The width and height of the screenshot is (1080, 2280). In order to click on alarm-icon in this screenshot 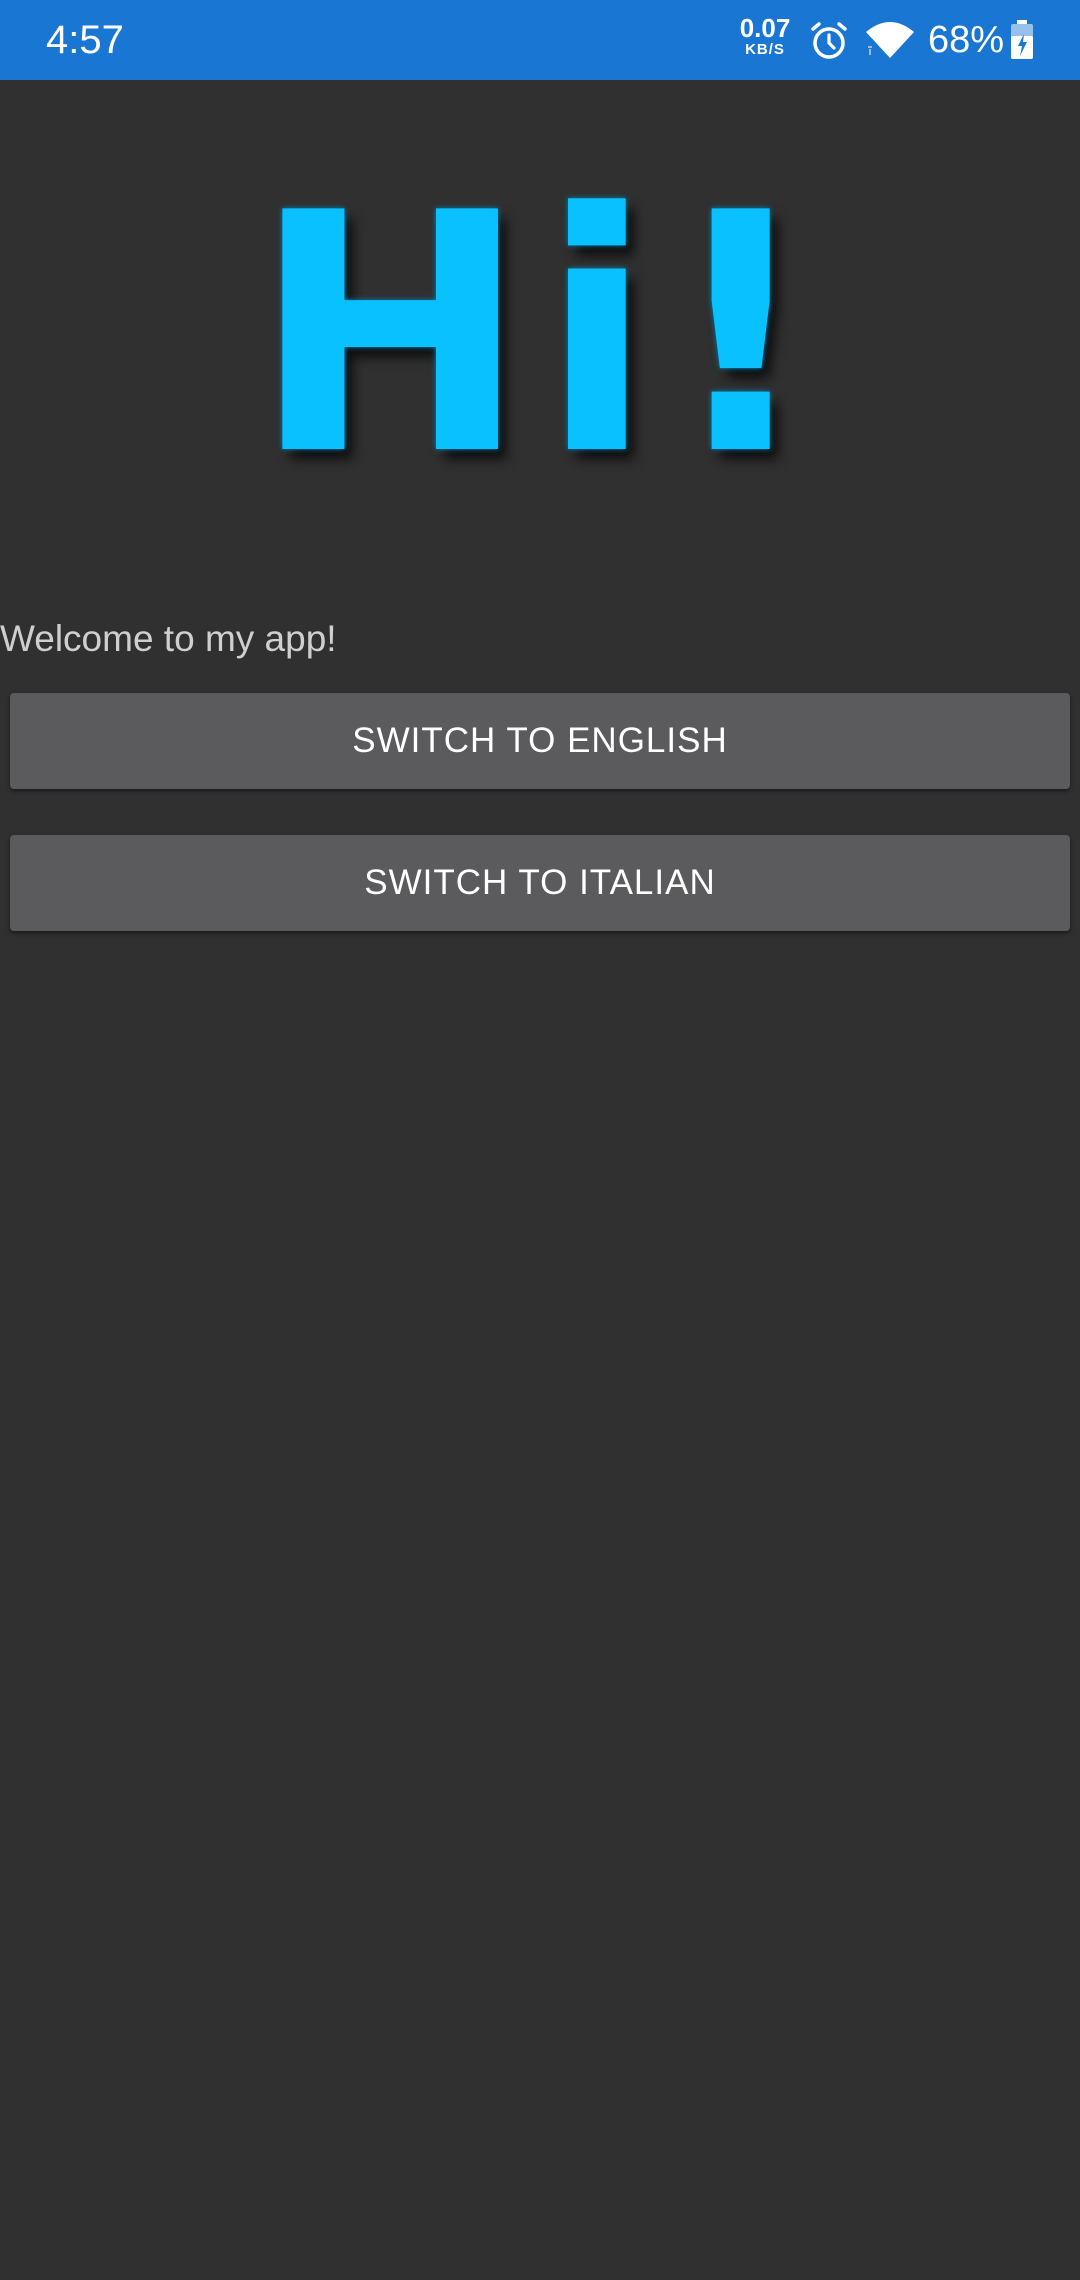, I will do `click(829, 40)`.